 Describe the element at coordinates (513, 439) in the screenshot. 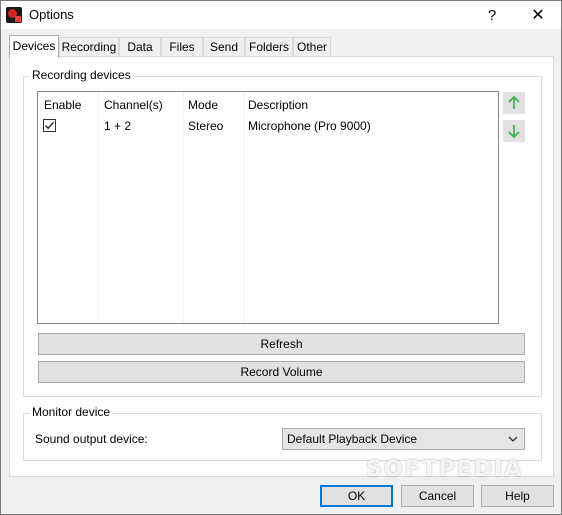

I see `chevron-down-icon` at that location.